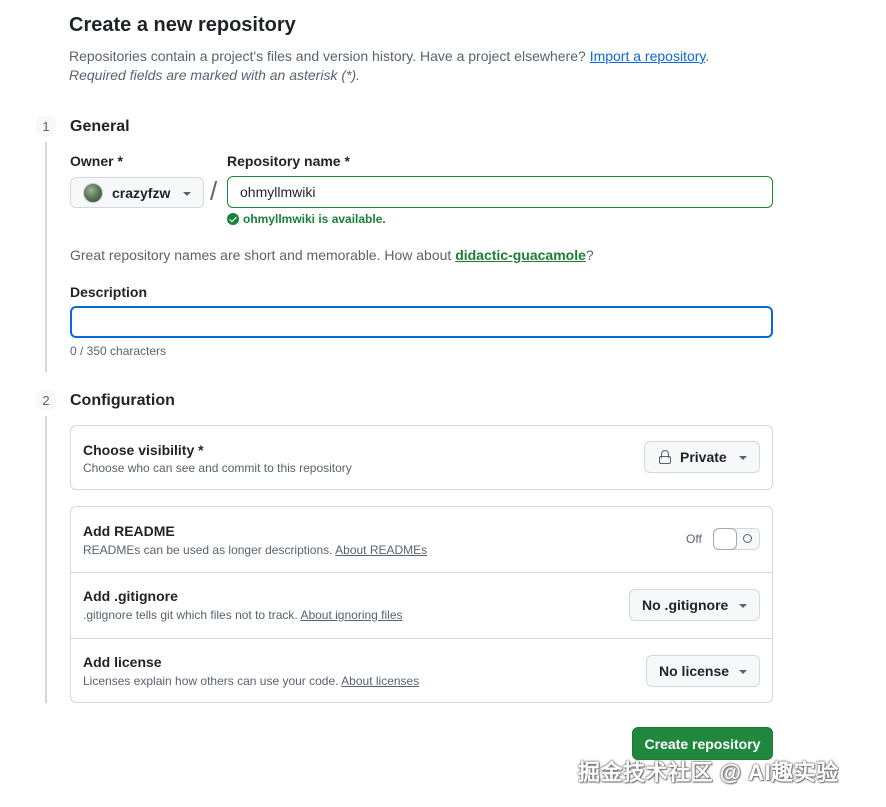 Image resolution: width=886 pixels, height=807 pixels. I want to click on owner-avatar, so click(93, 192).